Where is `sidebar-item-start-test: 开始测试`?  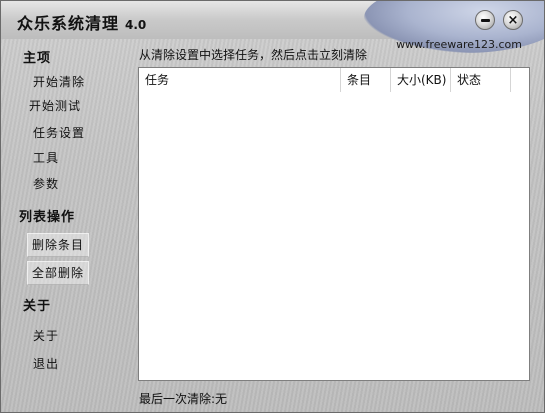
sidebar-item-start-test: 开始测试 is located at coordinates (55, 106).